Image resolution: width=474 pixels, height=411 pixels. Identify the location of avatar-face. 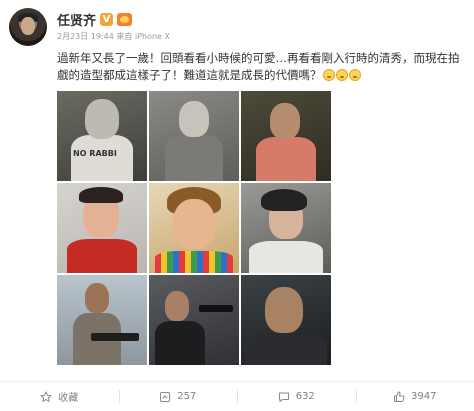
(28, 26).